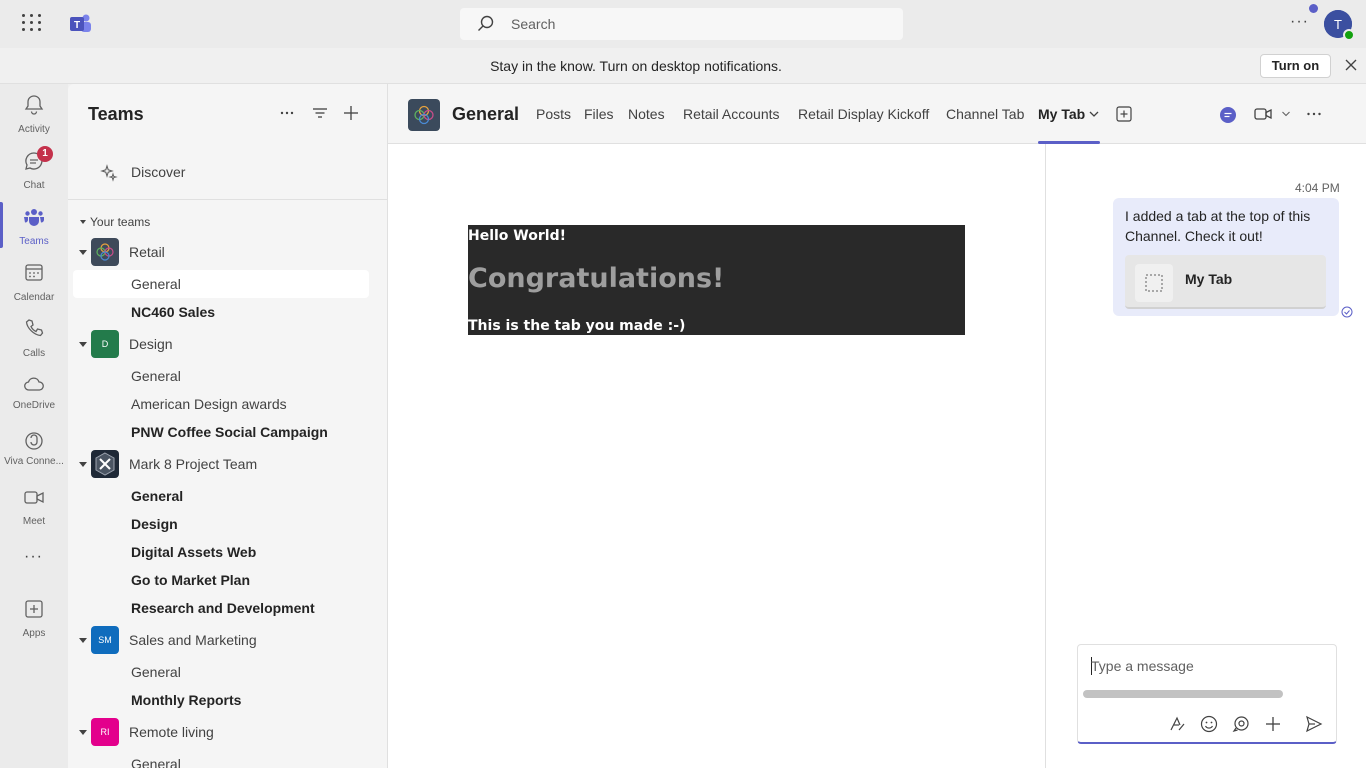 The image size is (1366, 768). What do you see at coordinates (228, 344) in the screenshot?
I see `team-row-design: D Design` at bounding box center [228, 344].